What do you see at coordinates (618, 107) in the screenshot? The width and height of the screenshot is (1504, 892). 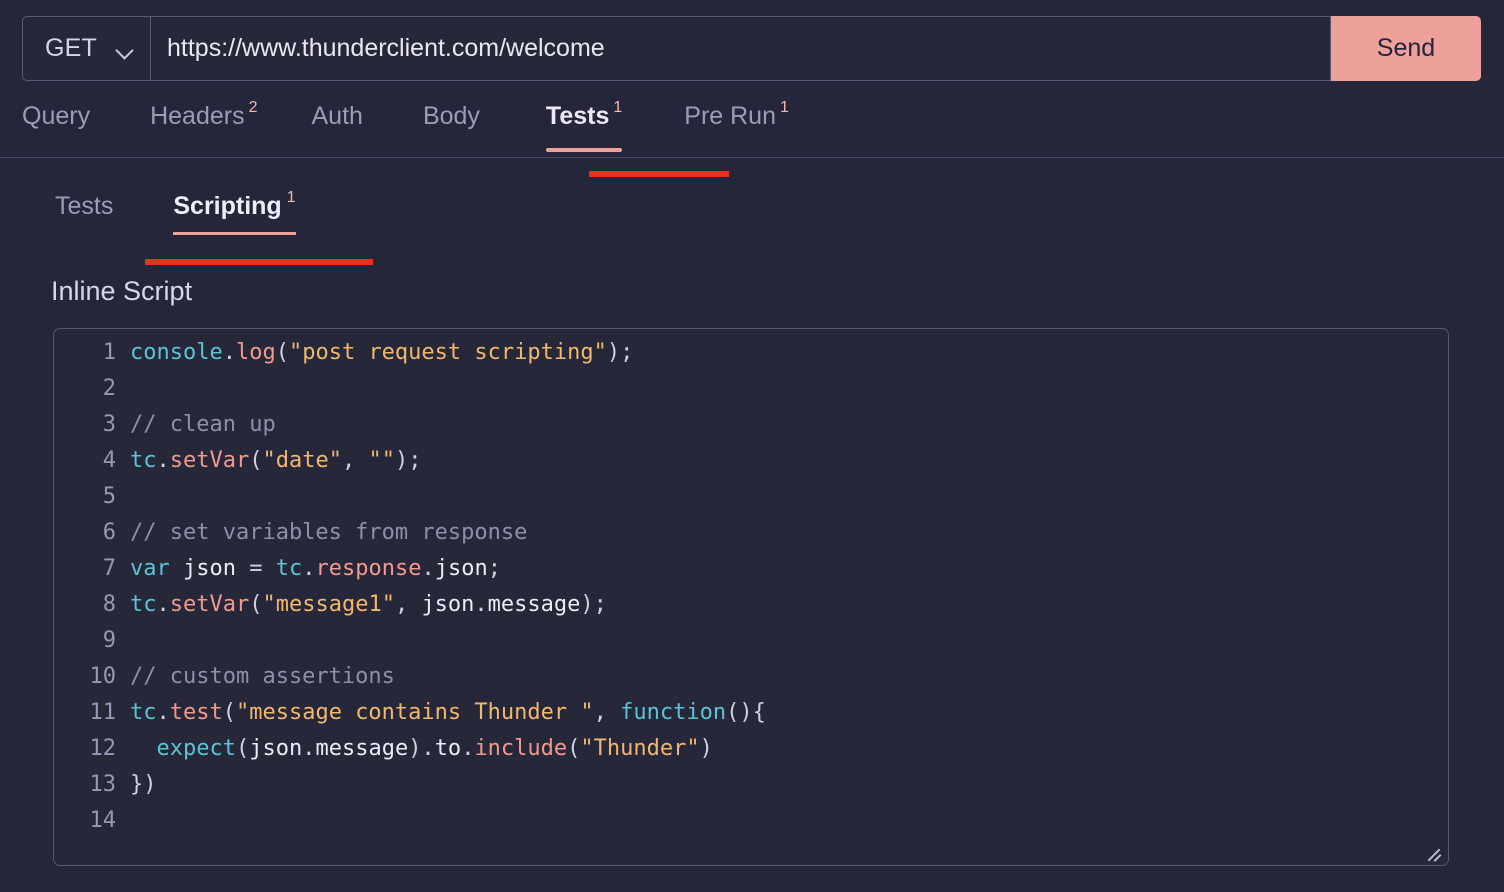 I see `tab-tests-badge: 1` at bounding box center [618, 107].